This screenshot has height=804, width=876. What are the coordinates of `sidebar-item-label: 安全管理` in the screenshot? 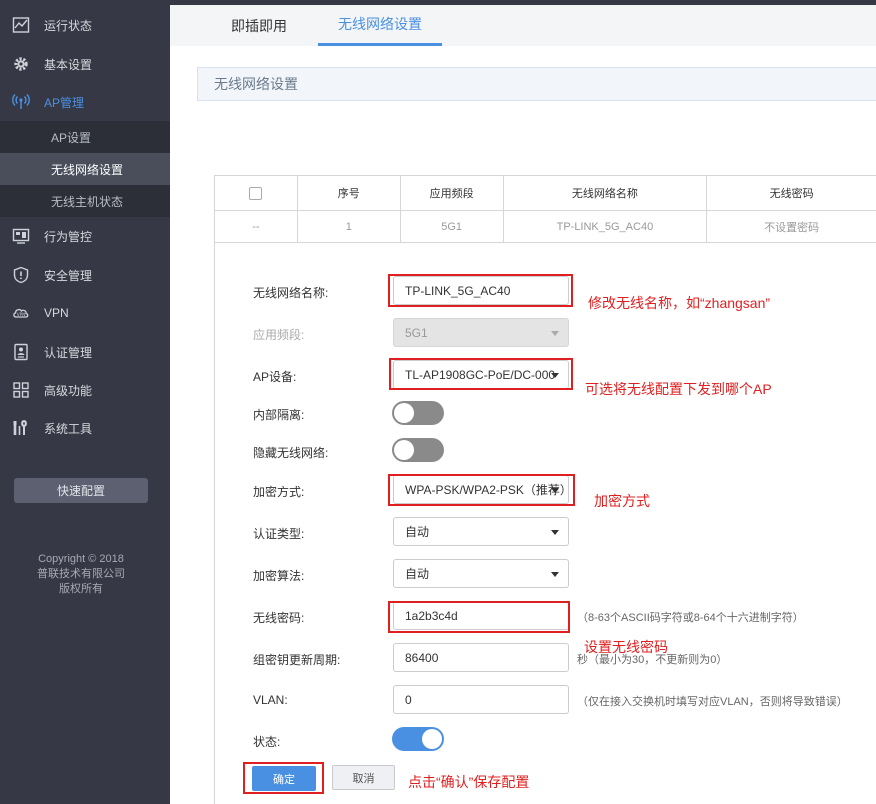 It's located at (68, 275).